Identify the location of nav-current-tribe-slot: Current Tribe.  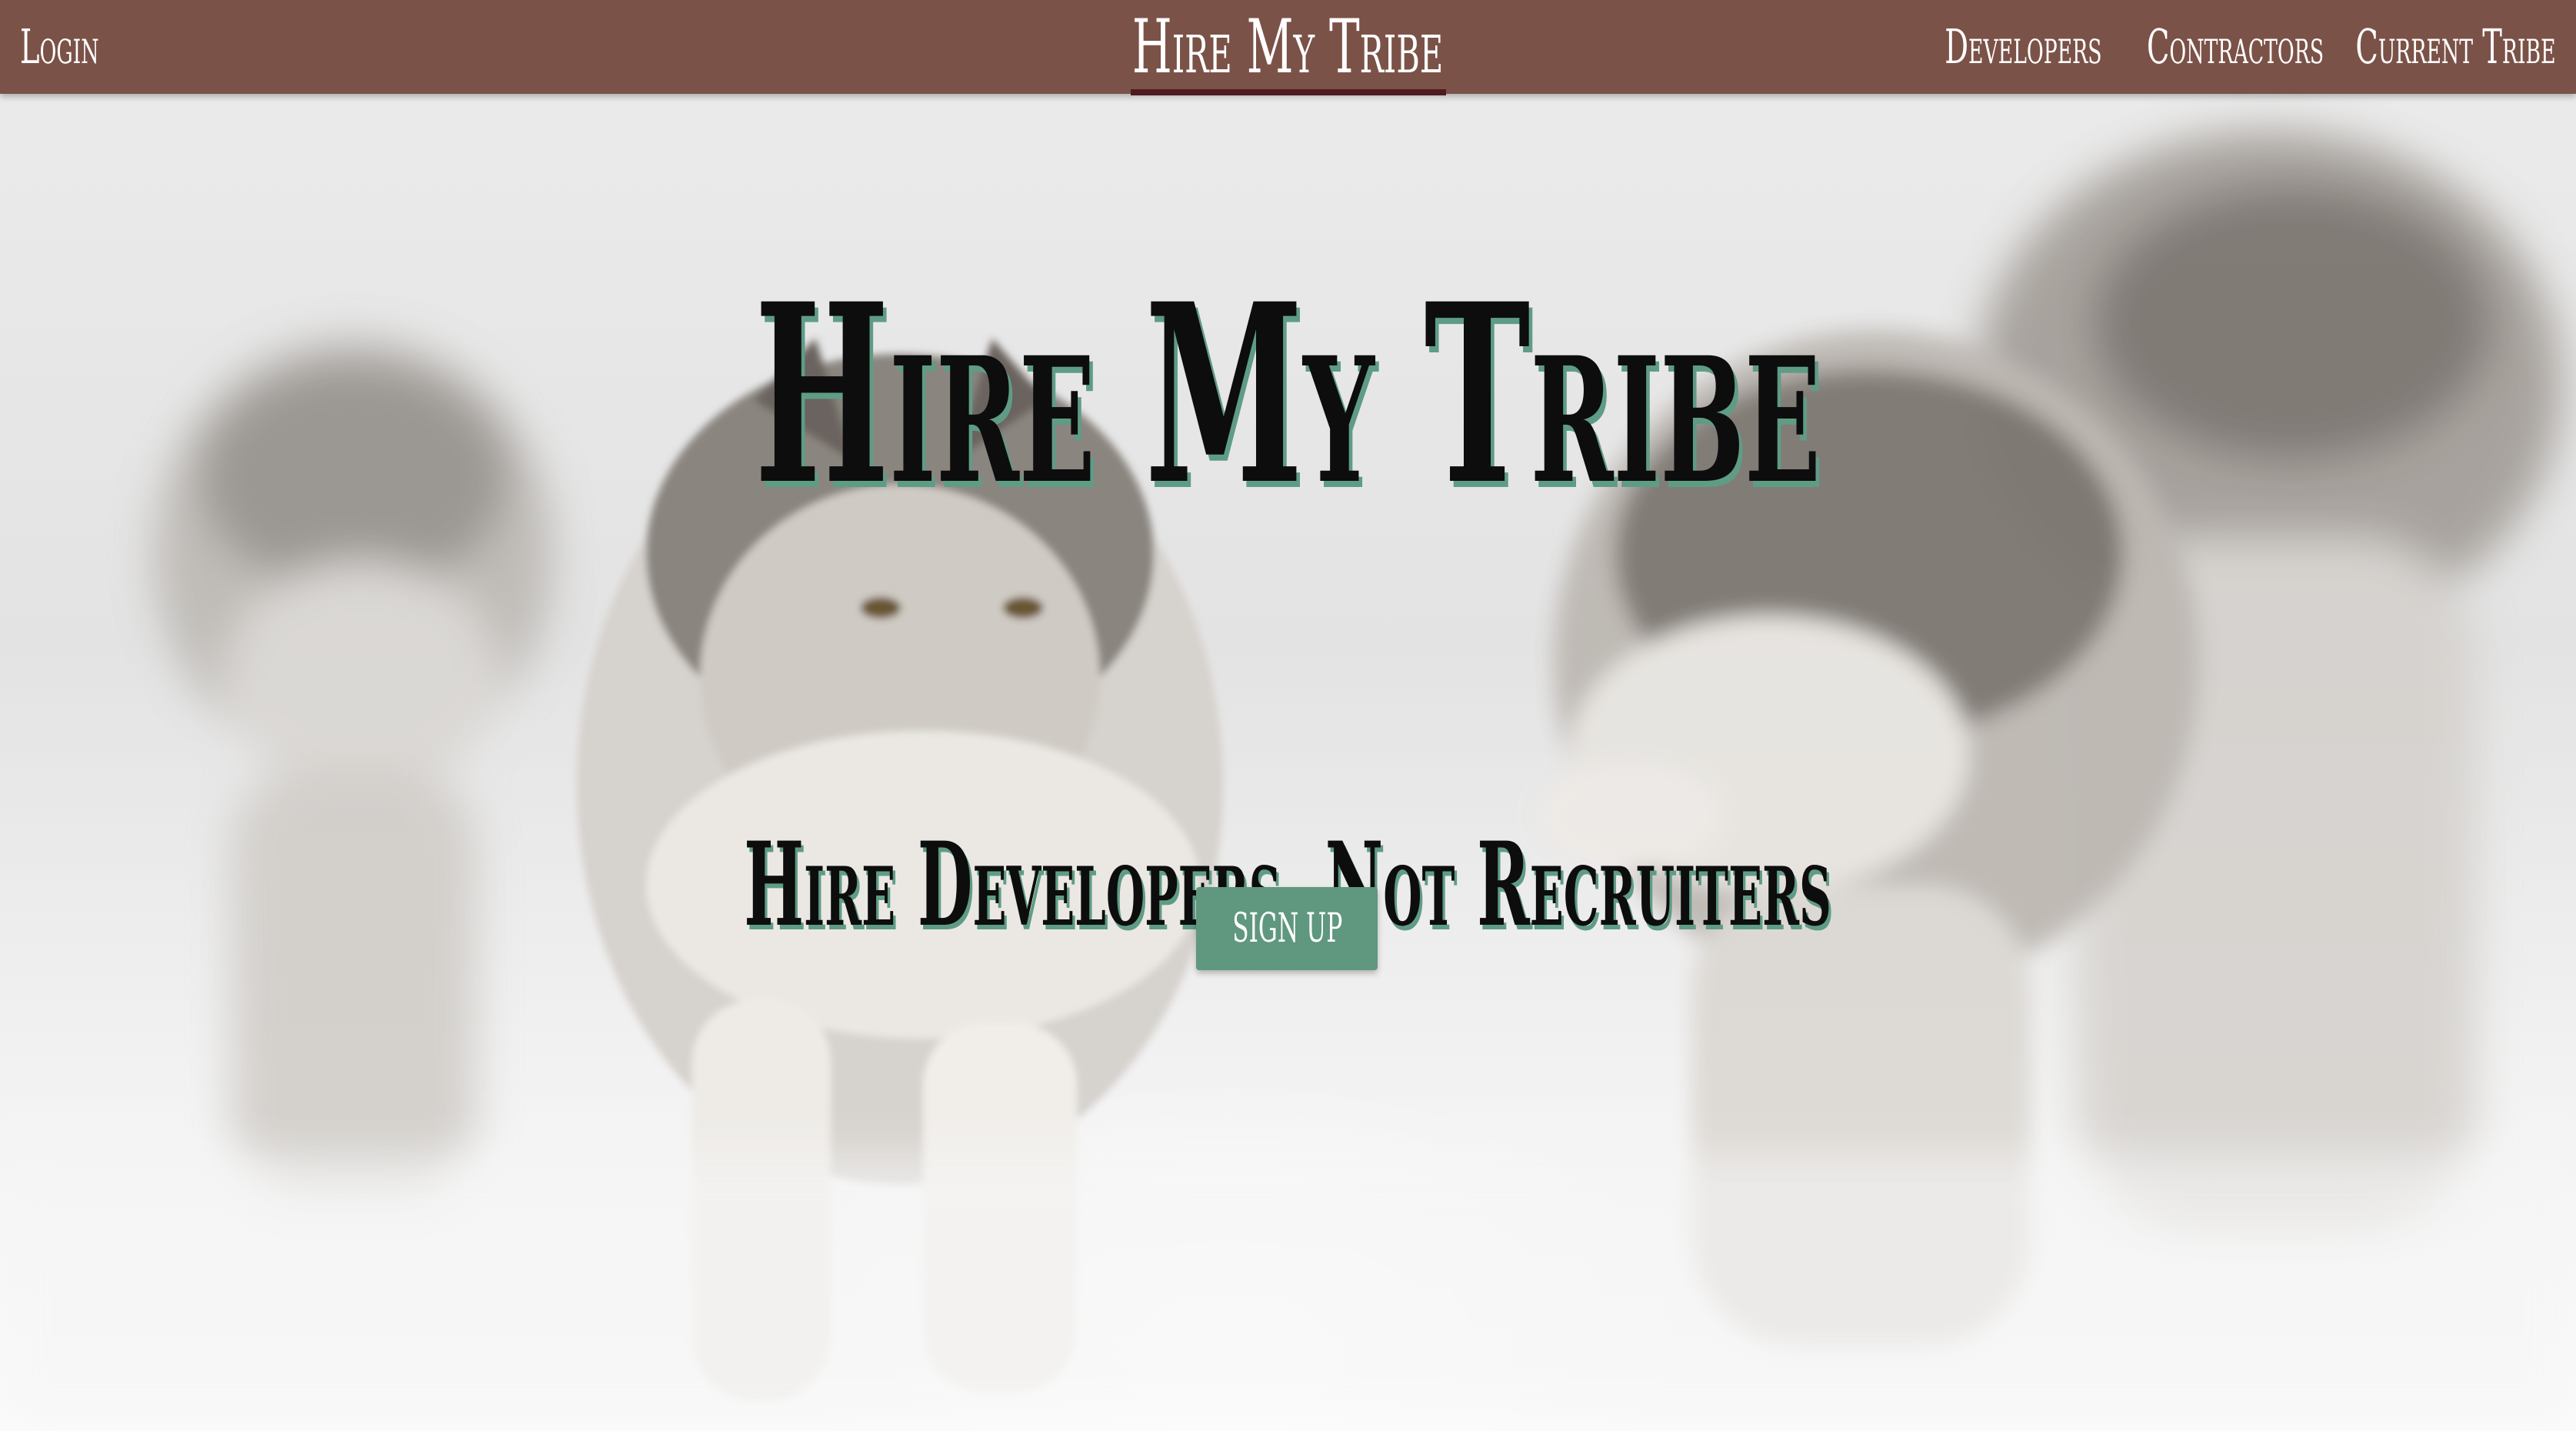
(2456, 47).